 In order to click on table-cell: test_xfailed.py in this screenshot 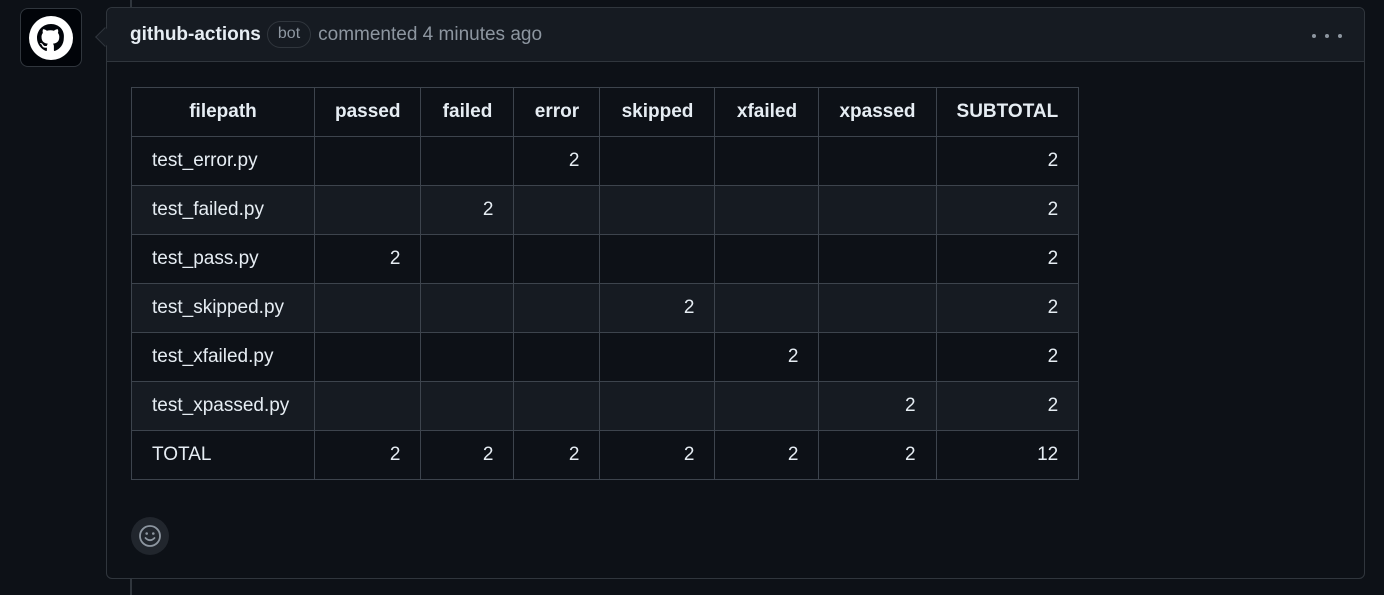, I will do `click(223, 357)`.